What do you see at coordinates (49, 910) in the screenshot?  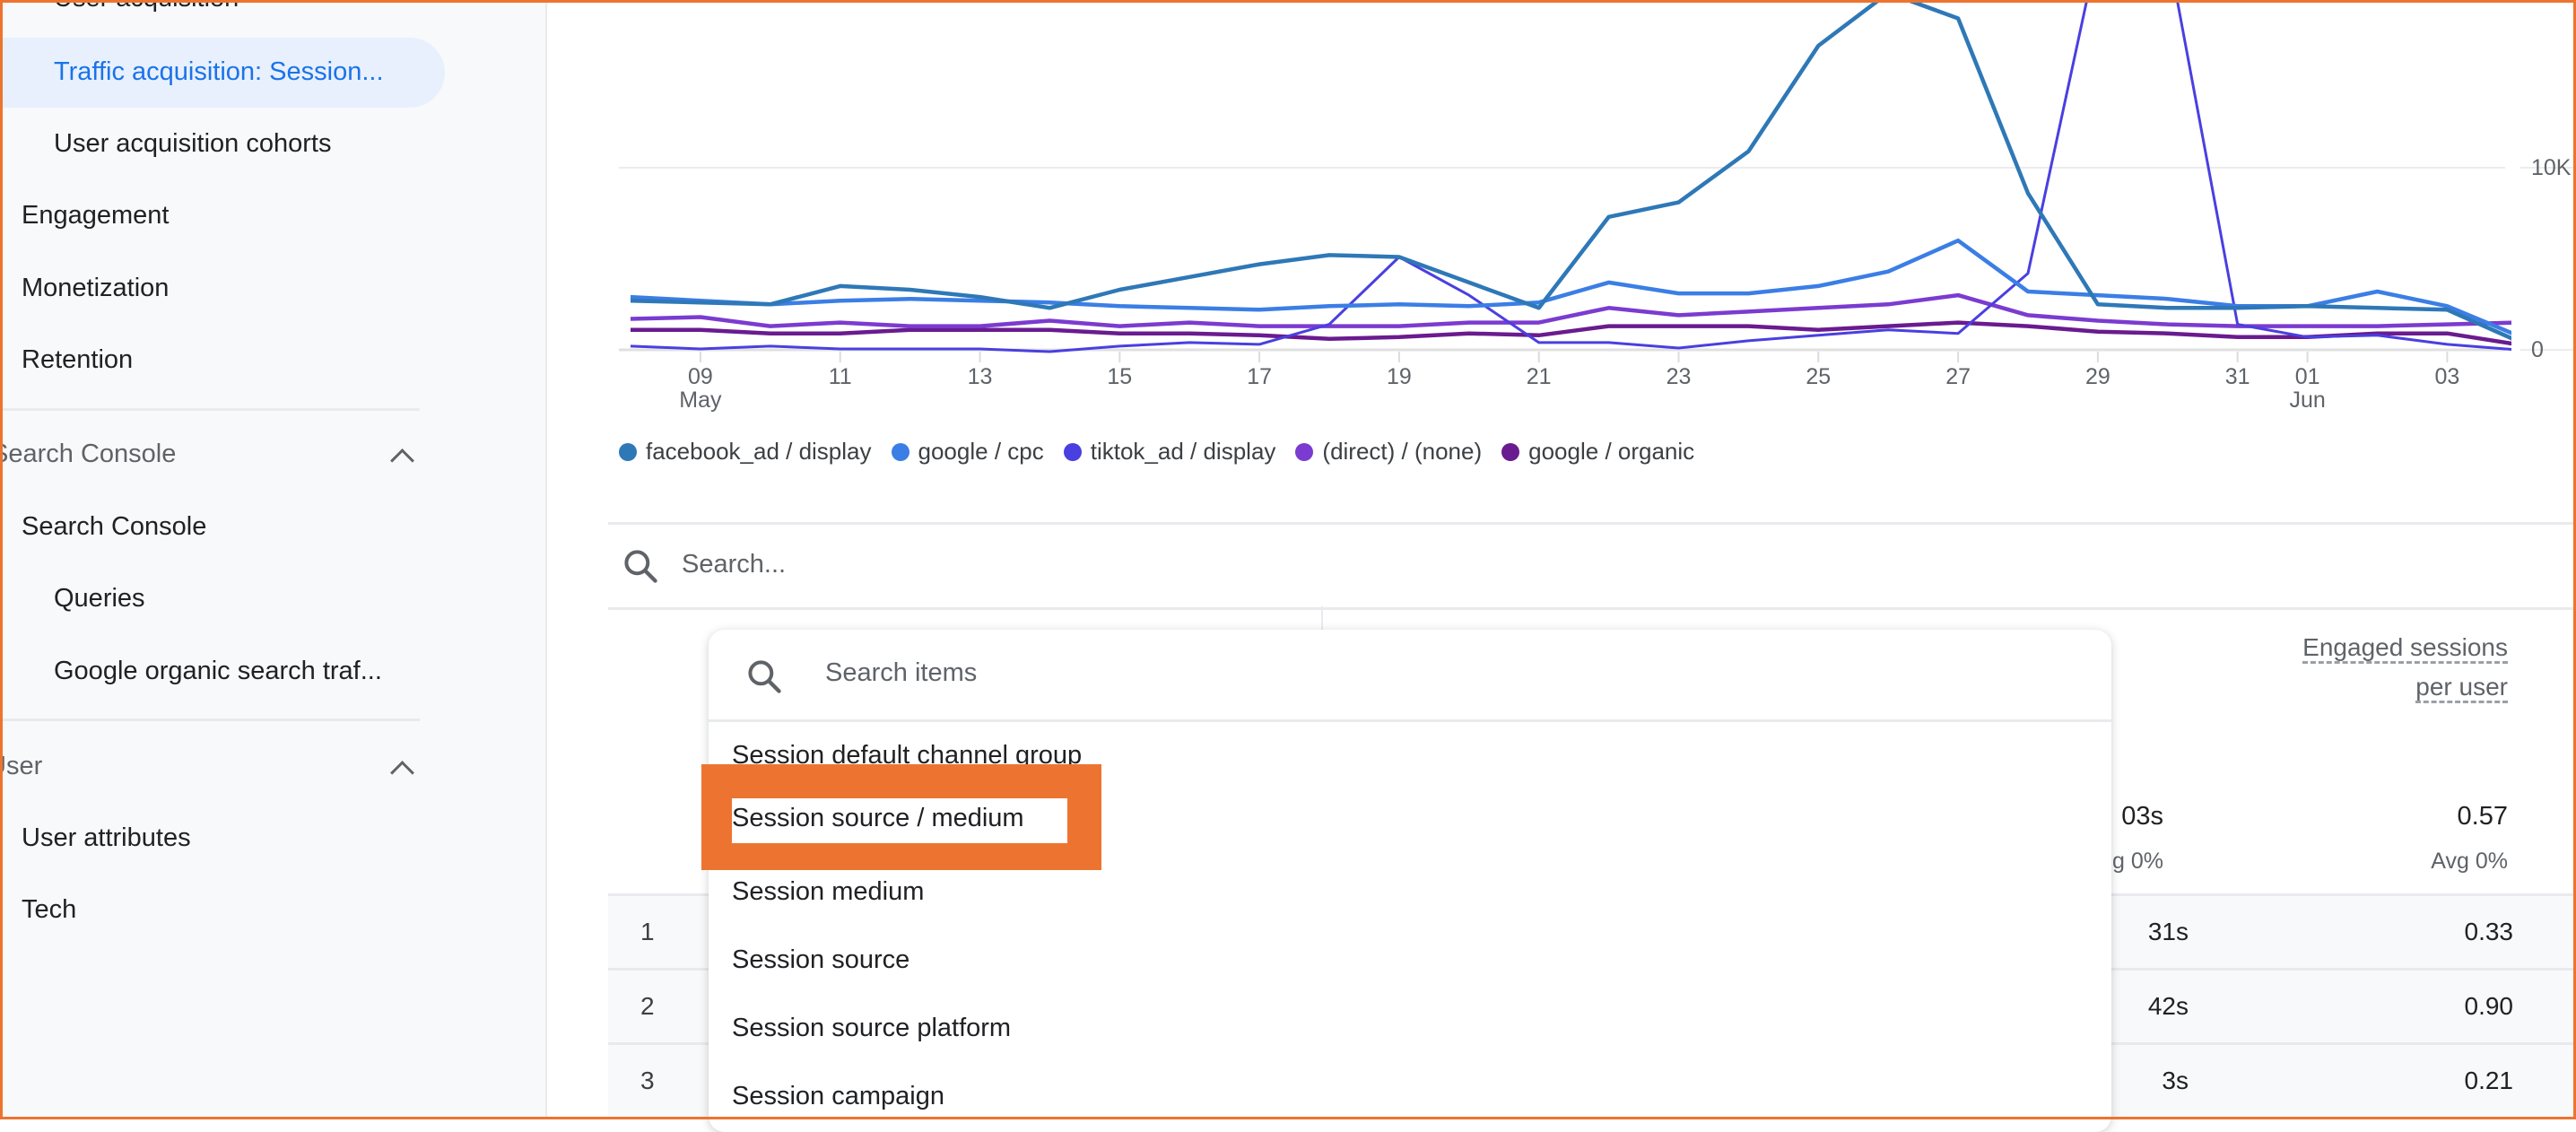 I see `sidebar-item-tech: Tech` at bounding box center [49, 910].